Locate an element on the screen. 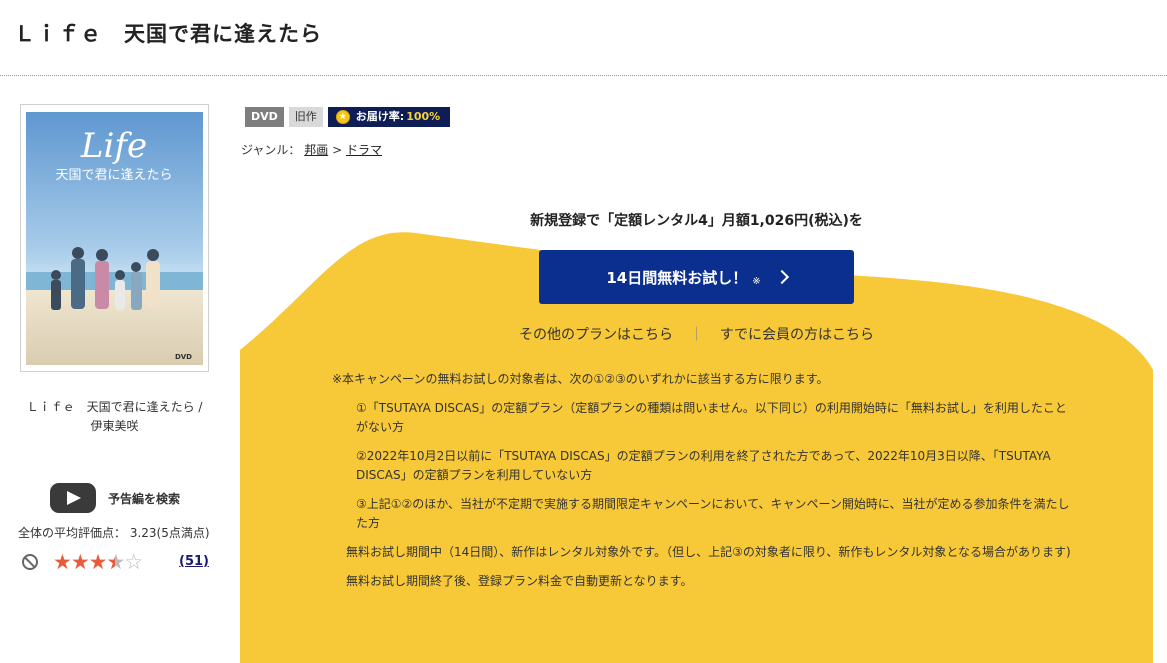  cover-title-logo: Life is located at coordinates (113, 146).